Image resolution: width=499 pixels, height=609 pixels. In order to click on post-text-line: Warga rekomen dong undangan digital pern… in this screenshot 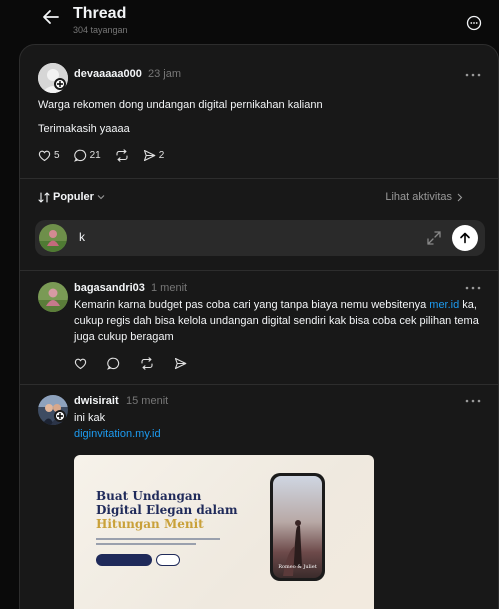, I will do `click(180, 105)`.